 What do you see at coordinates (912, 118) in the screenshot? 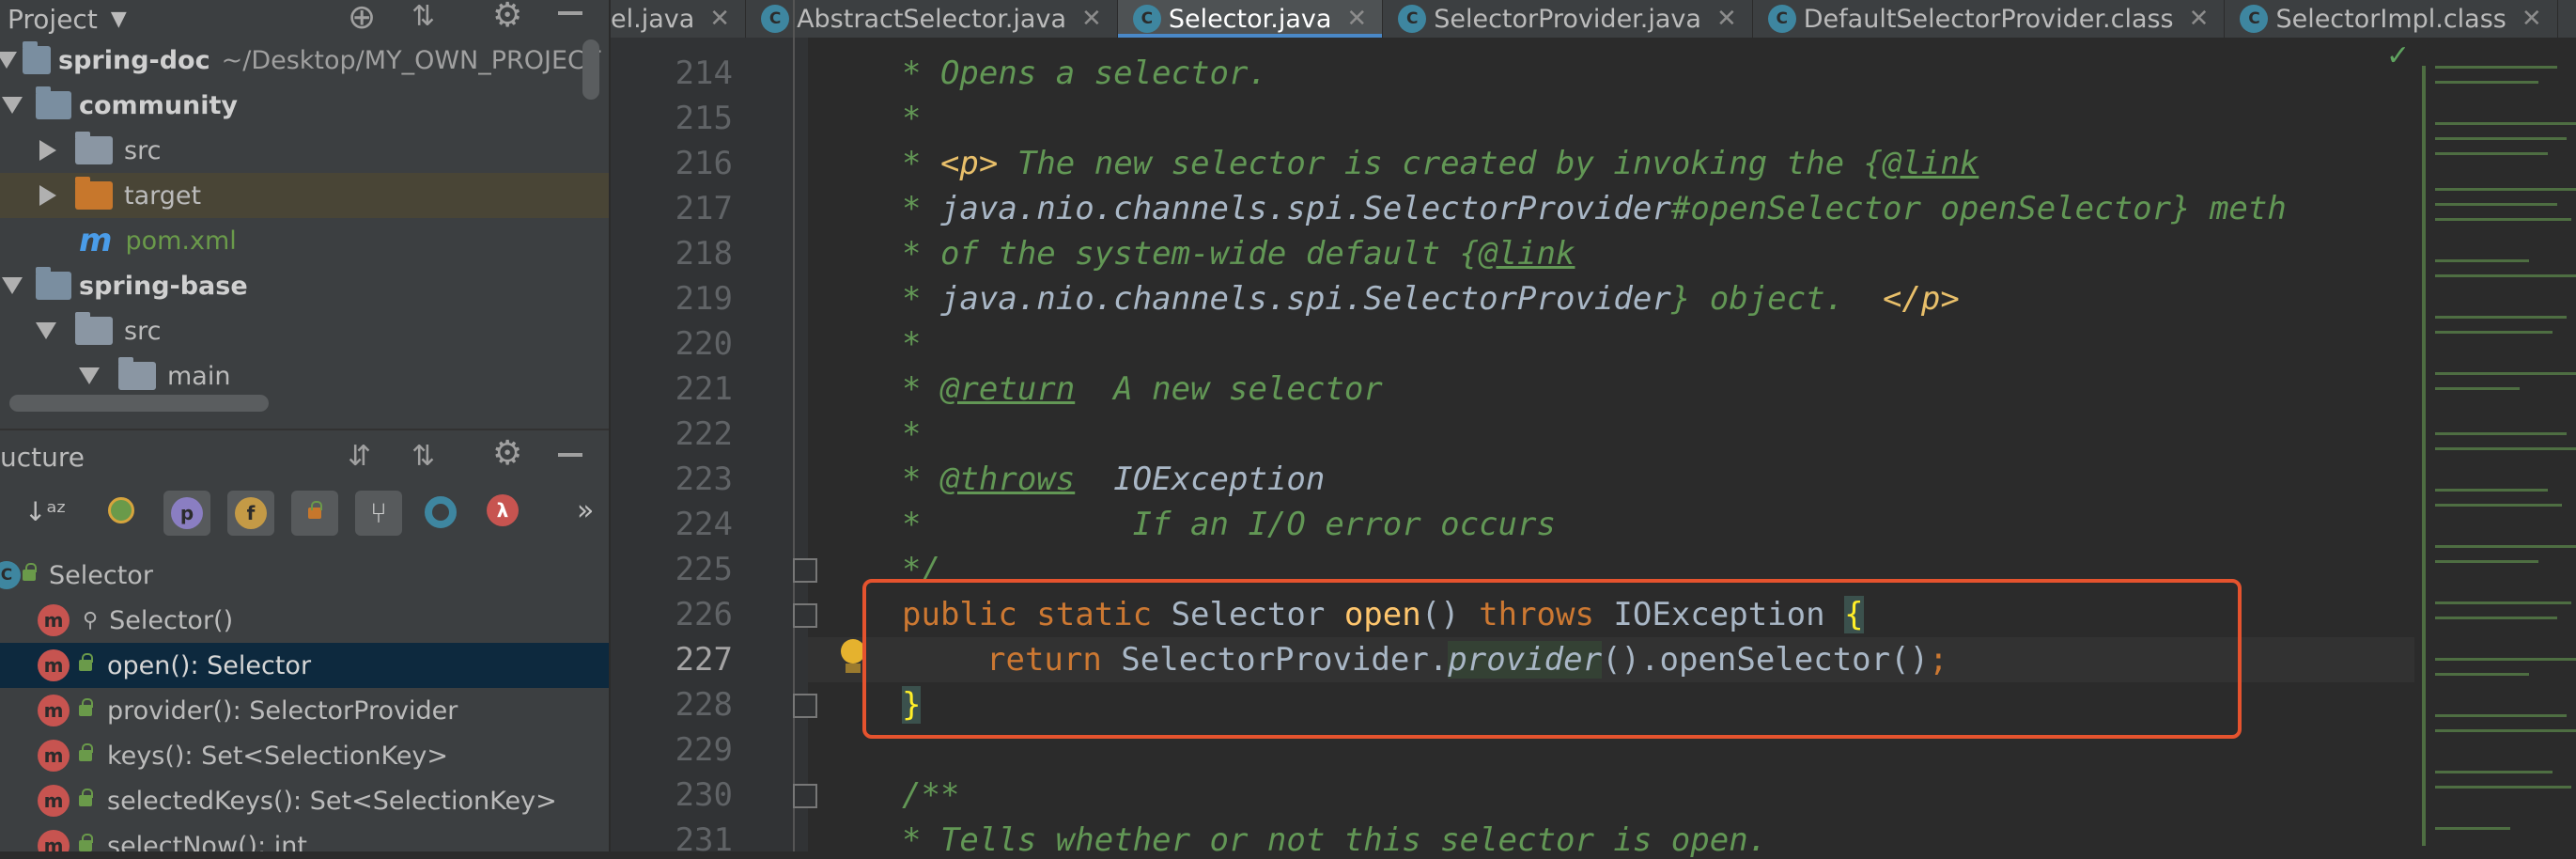
I see `code-line-215: *` at bounding box center [912, 118].